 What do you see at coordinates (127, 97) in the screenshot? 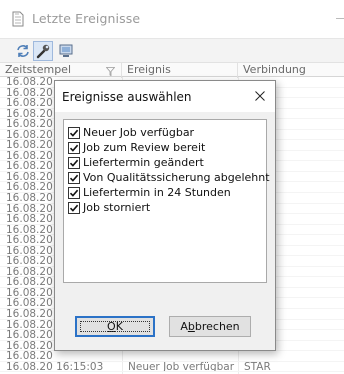
I see `dialog-title: Ereignisse auswählen` at bounding box center [127, 97].